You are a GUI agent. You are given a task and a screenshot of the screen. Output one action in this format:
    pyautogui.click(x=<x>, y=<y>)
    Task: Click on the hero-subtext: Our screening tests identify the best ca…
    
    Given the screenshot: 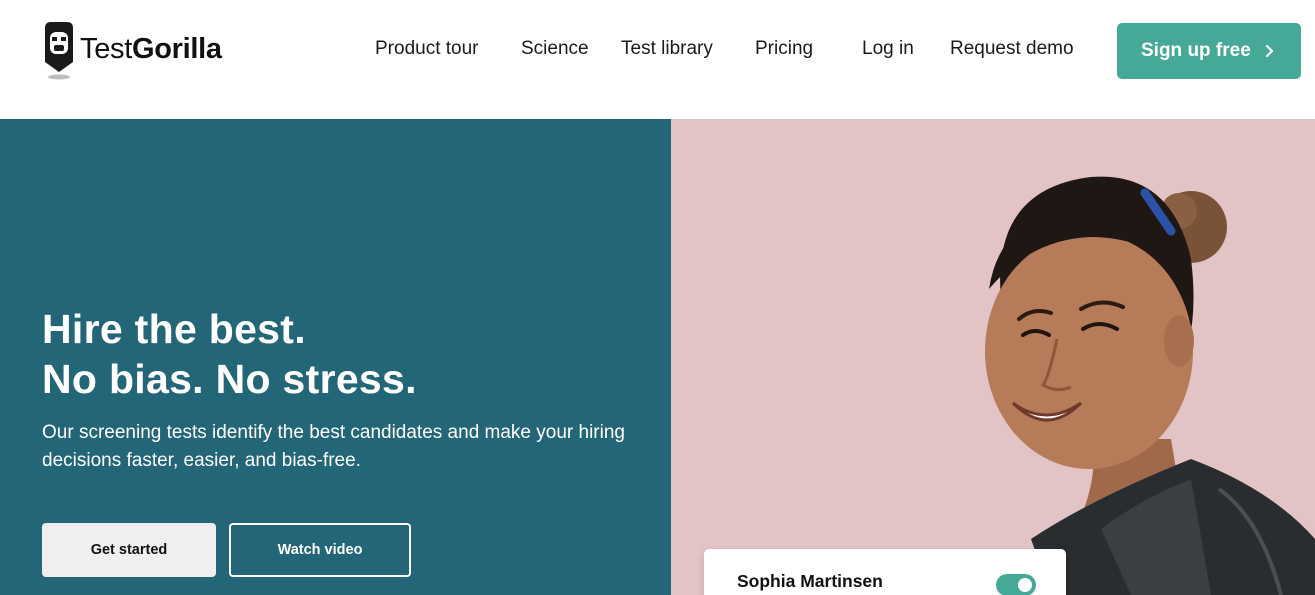 What is the action you would take?
    pyautogui.click(x=333, y=446)
    